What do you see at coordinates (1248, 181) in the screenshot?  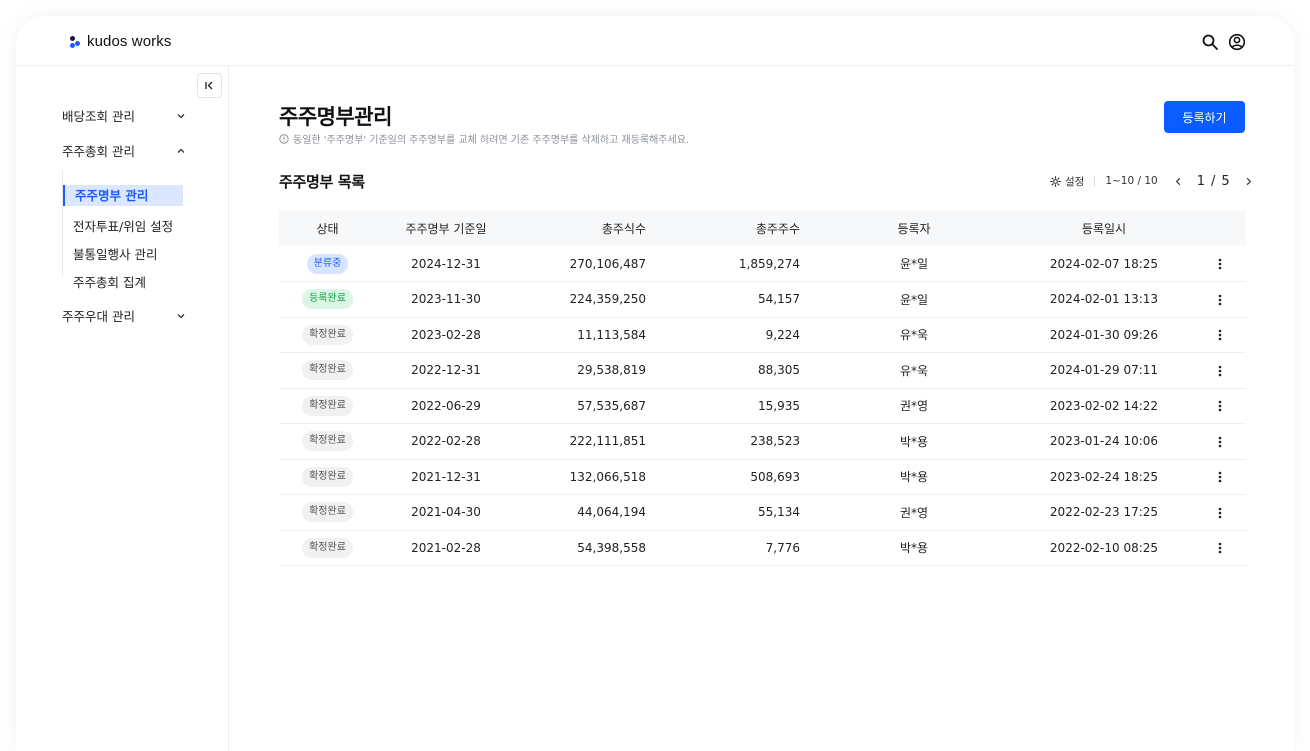 I see `chevron-right-icon` at bounding box center [1248, 181].